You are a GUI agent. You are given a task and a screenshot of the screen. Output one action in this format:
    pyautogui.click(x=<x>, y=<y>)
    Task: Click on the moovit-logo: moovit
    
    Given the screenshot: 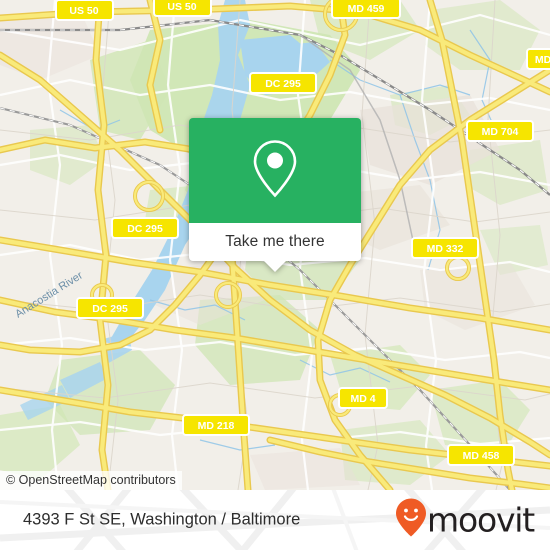 What is the action you would take?
    pyautogui.click(x=465, y=520)
    